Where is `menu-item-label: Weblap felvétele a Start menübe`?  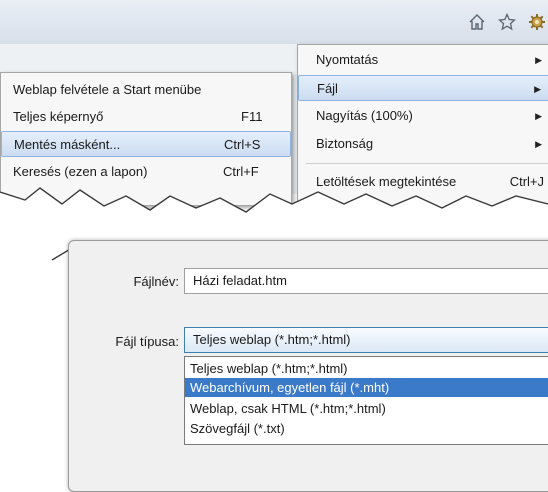 menu-item-label: Weblap felvétele a Start menübe is located at coordinates (107, 89).